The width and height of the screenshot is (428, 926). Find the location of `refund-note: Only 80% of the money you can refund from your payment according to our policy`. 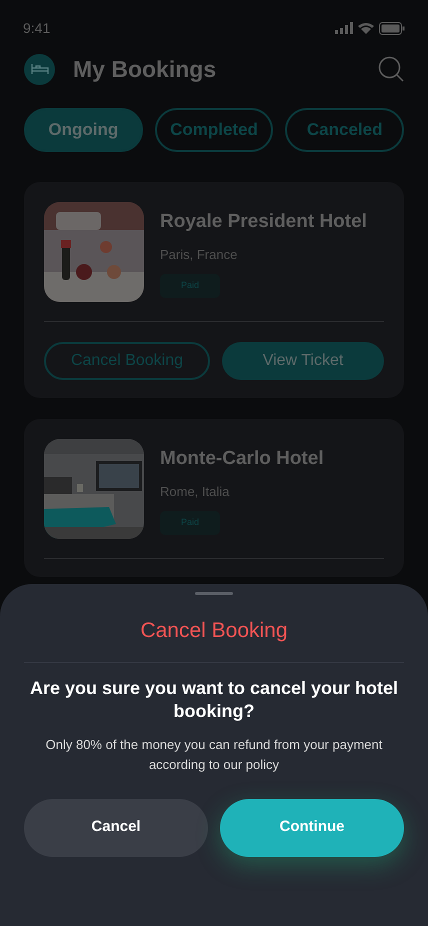

refund-note: Only 80% of the money you can refund from your payment according to our policy is located at coordinates (214, 755).